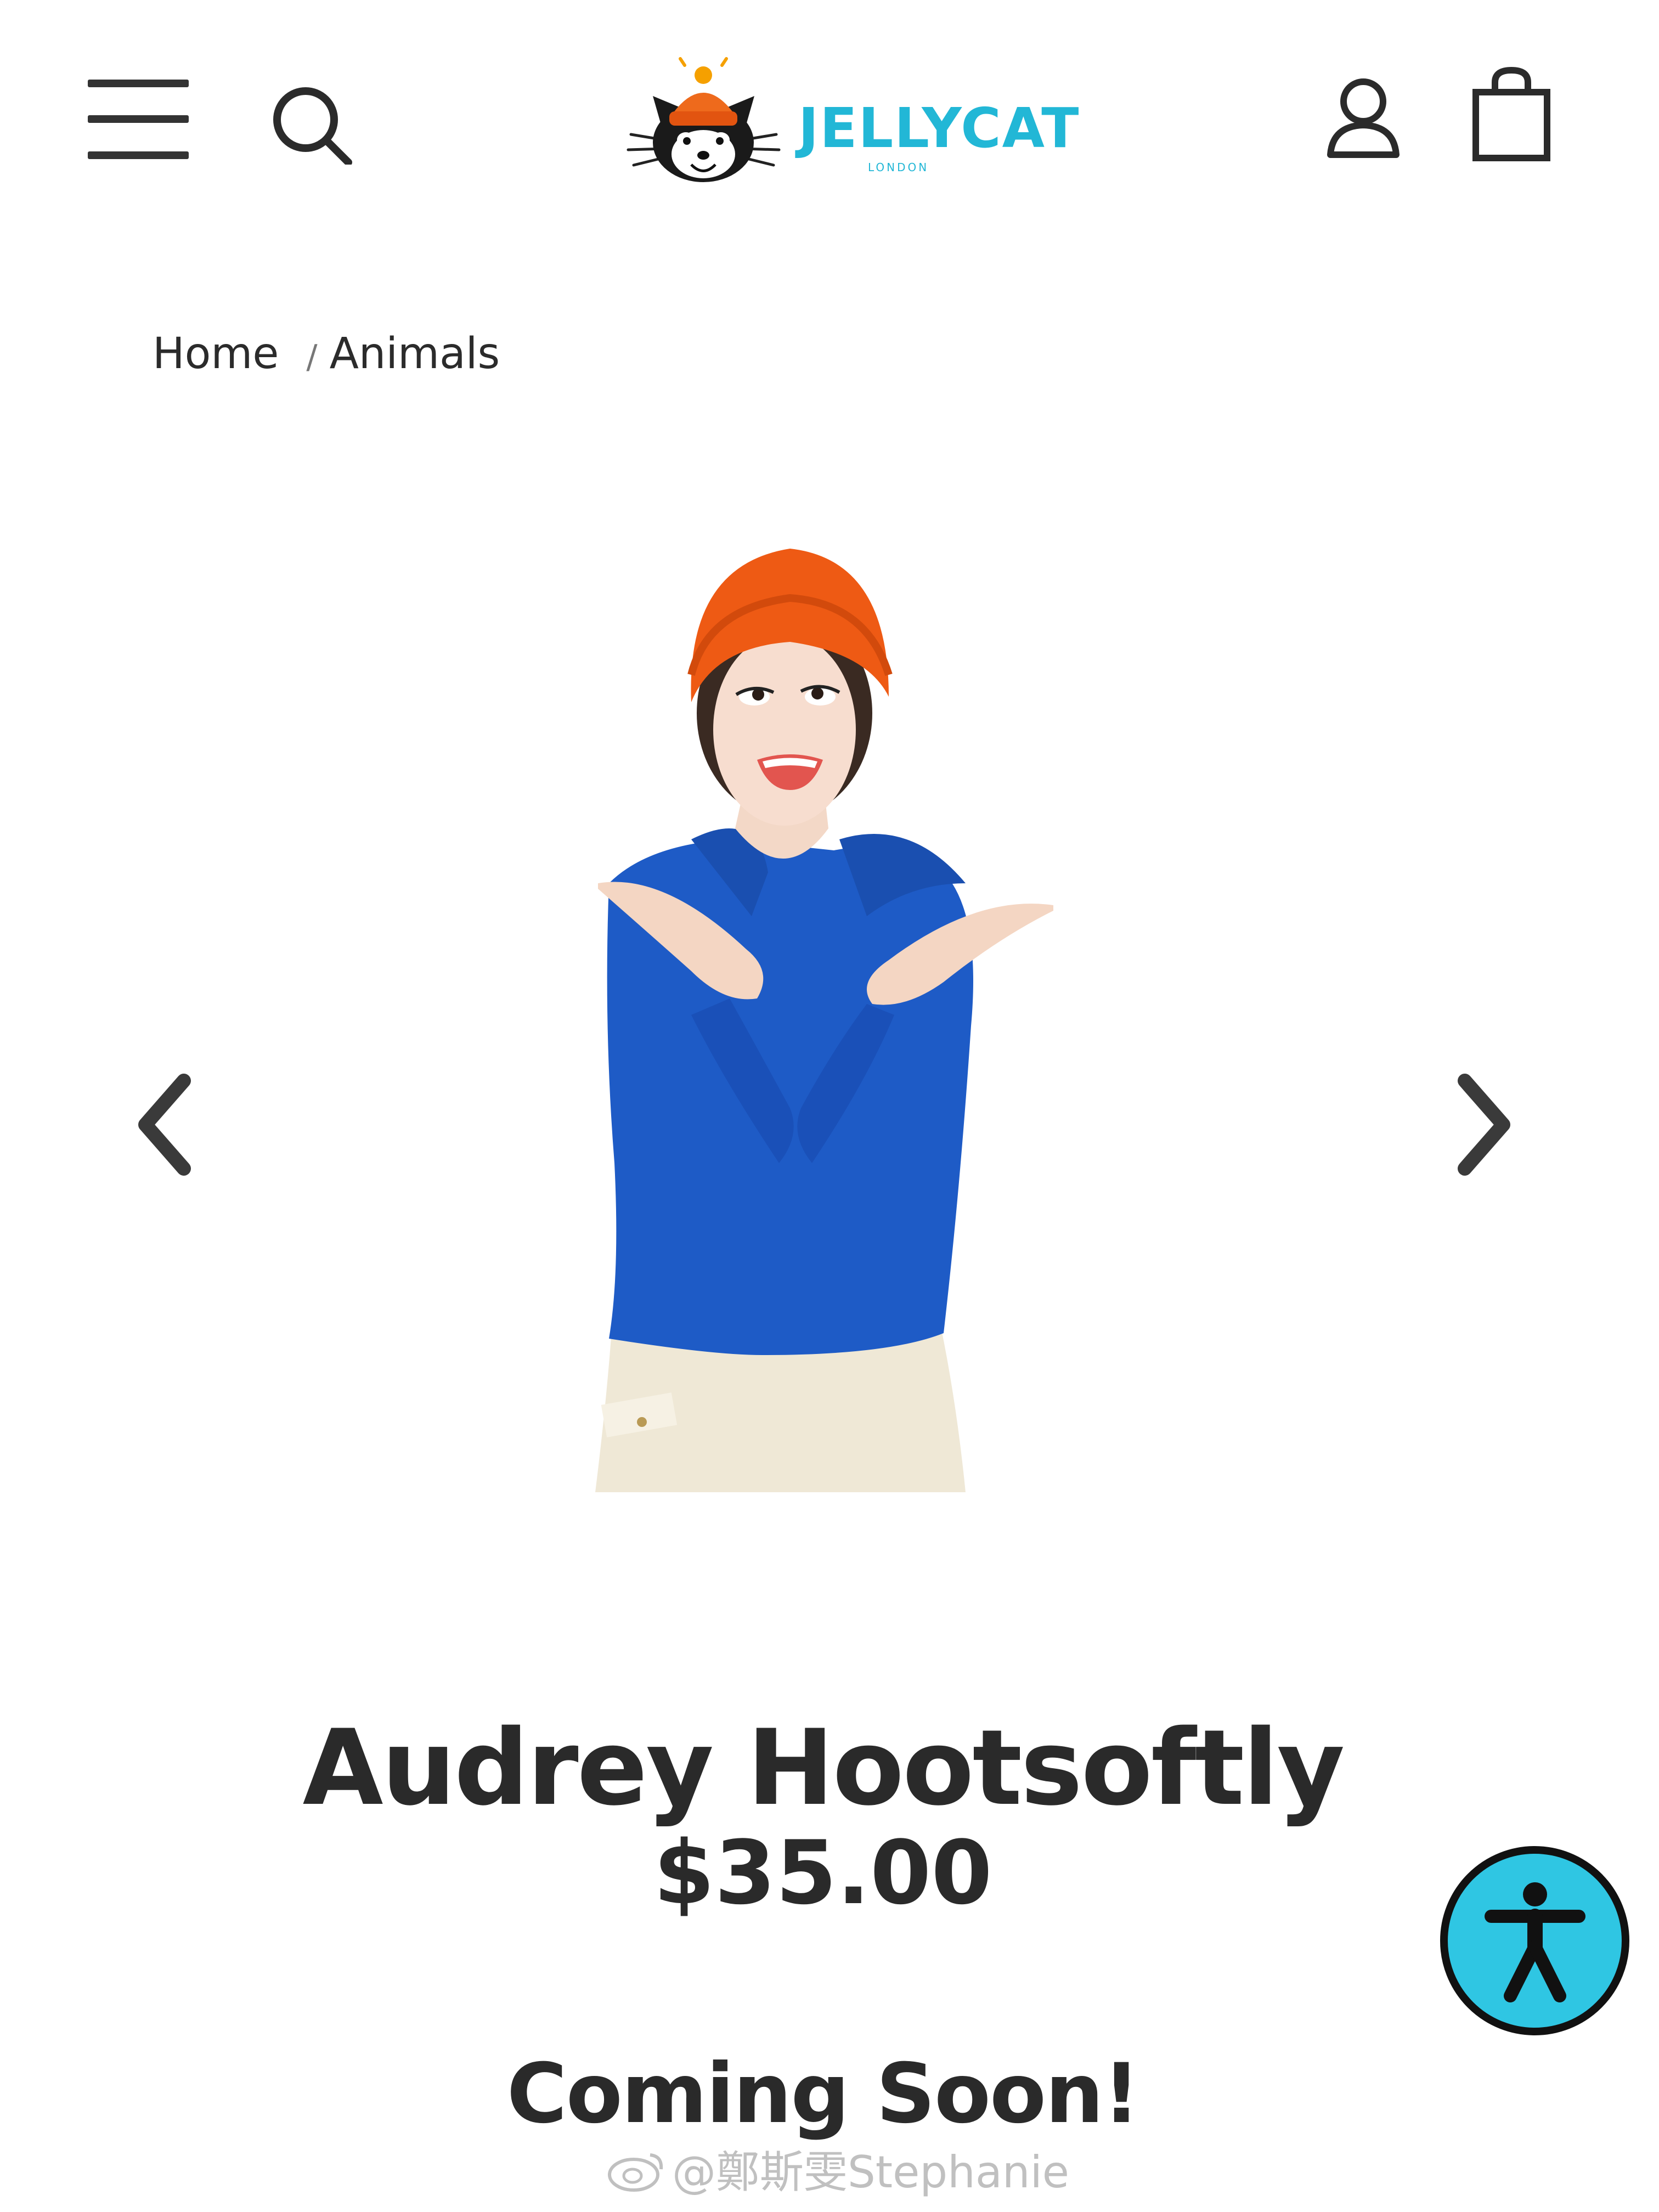  I want to click on logo-text: JELLYCAT, so click(939, 128).